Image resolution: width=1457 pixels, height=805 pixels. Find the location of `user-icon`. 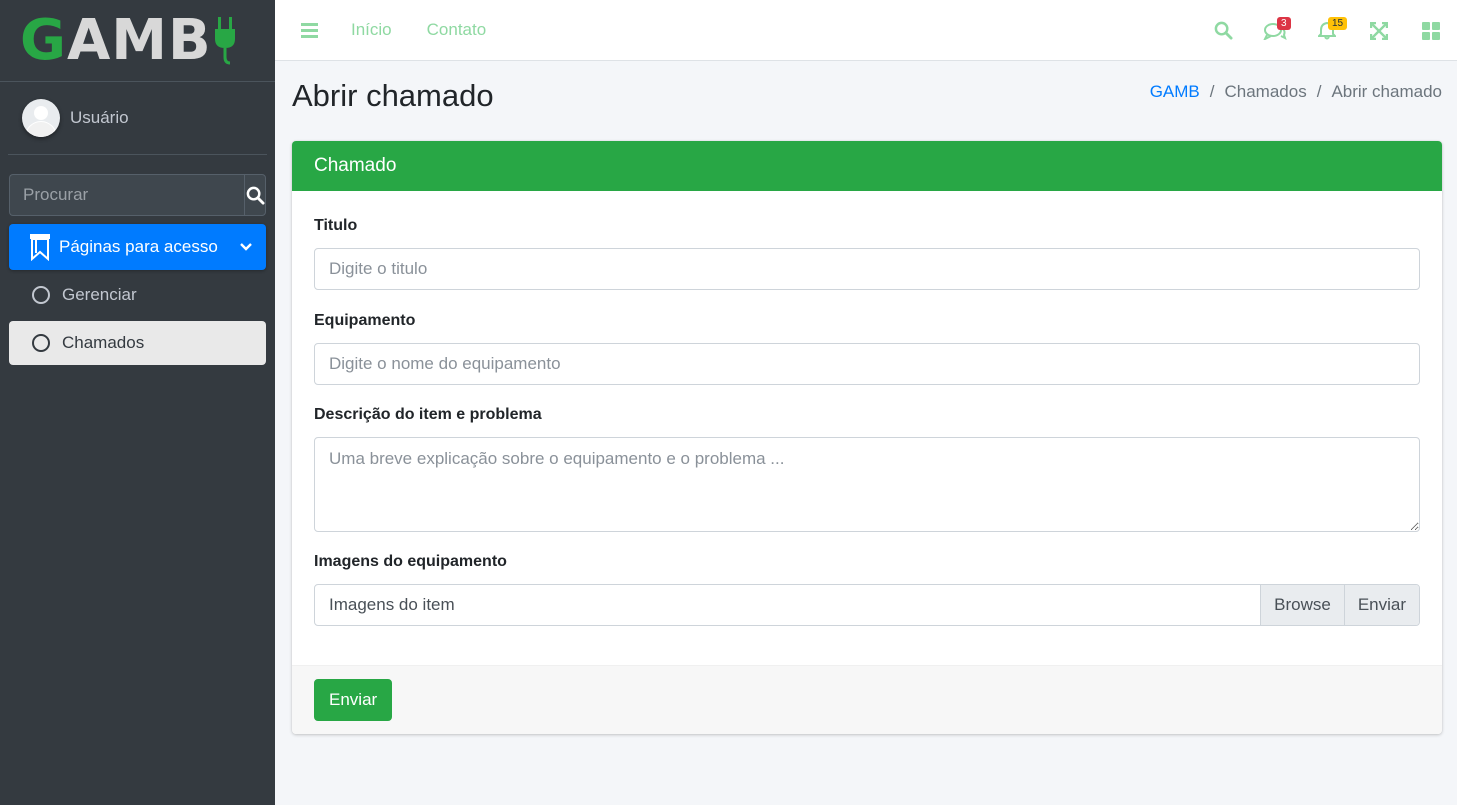

user-icon is located at coordinates (41, 121).